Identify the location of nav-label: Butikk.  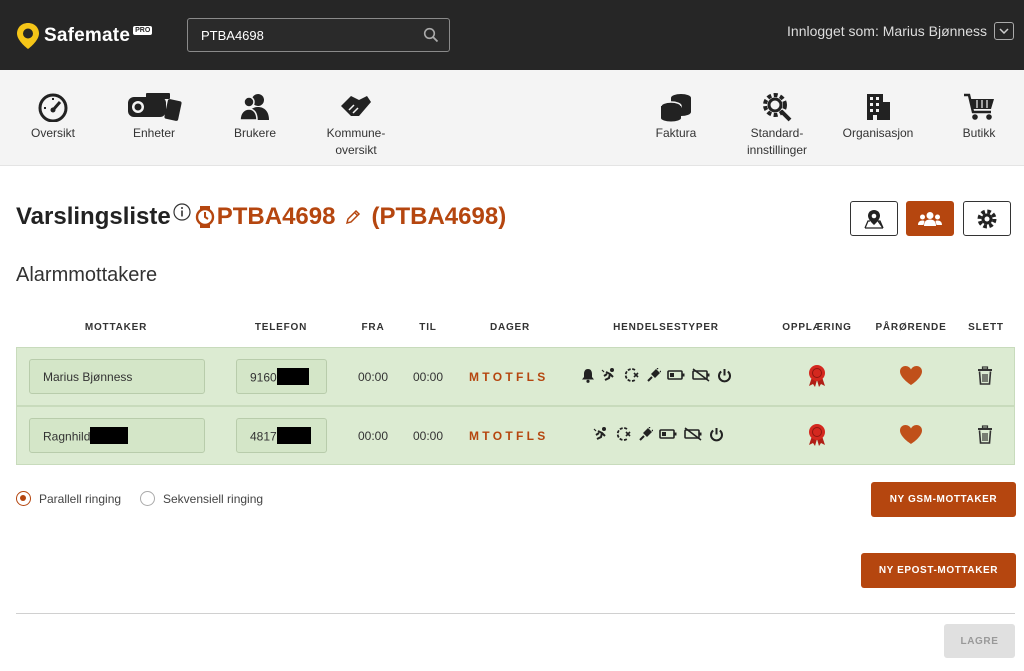
(979, 133).